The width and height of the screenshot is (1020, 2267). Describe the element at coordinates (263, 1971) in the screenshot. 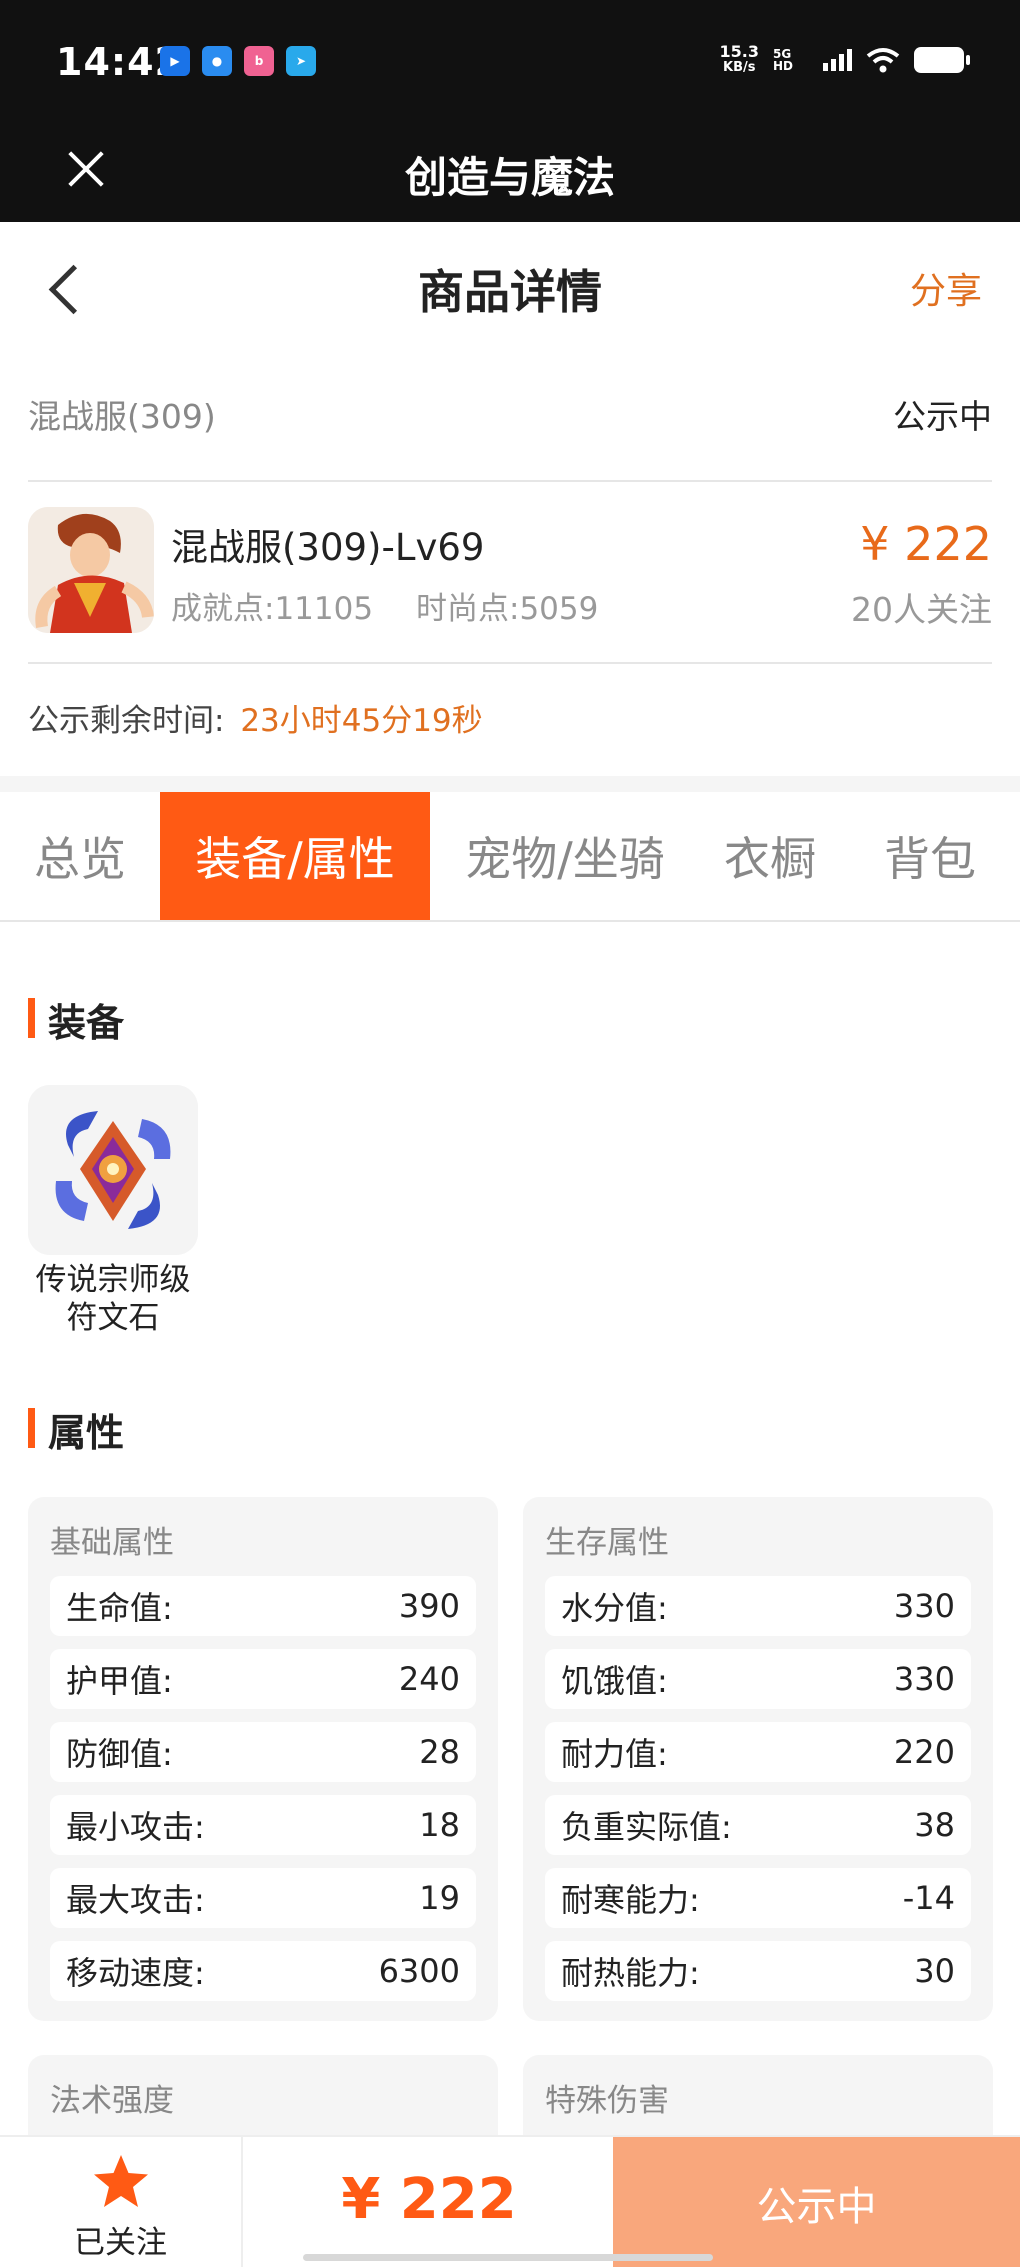

I see `attr-row: 移动速度: 6300` at that location.